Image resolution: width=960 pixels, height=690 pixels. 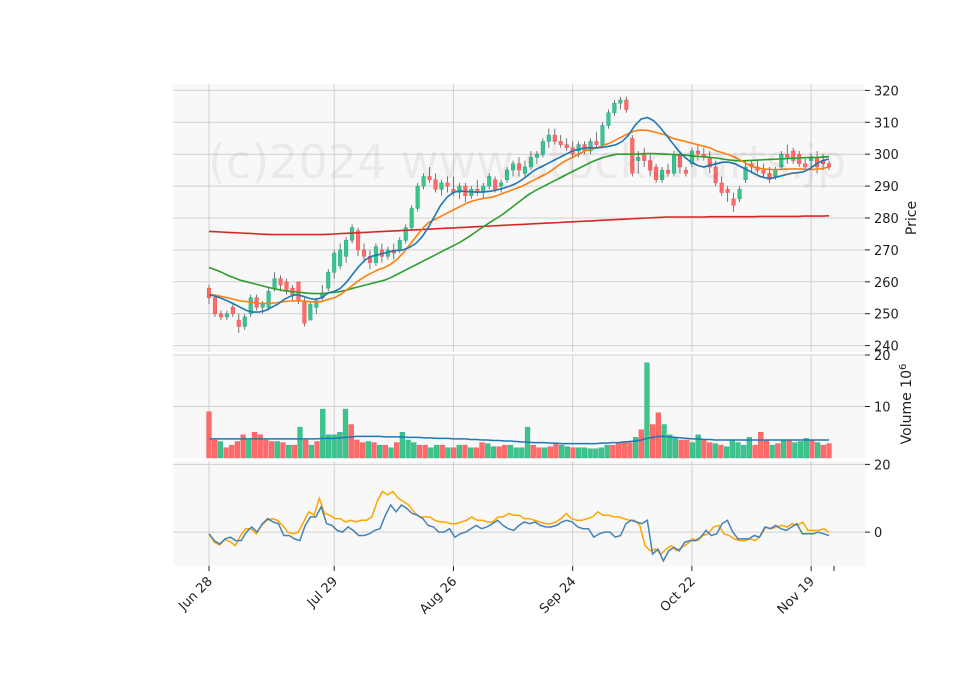 What do you see at coordinates (907, 404) in the screenshot?
I see `volume-axis-label: Volume 106` at bounding box center [907, 404].